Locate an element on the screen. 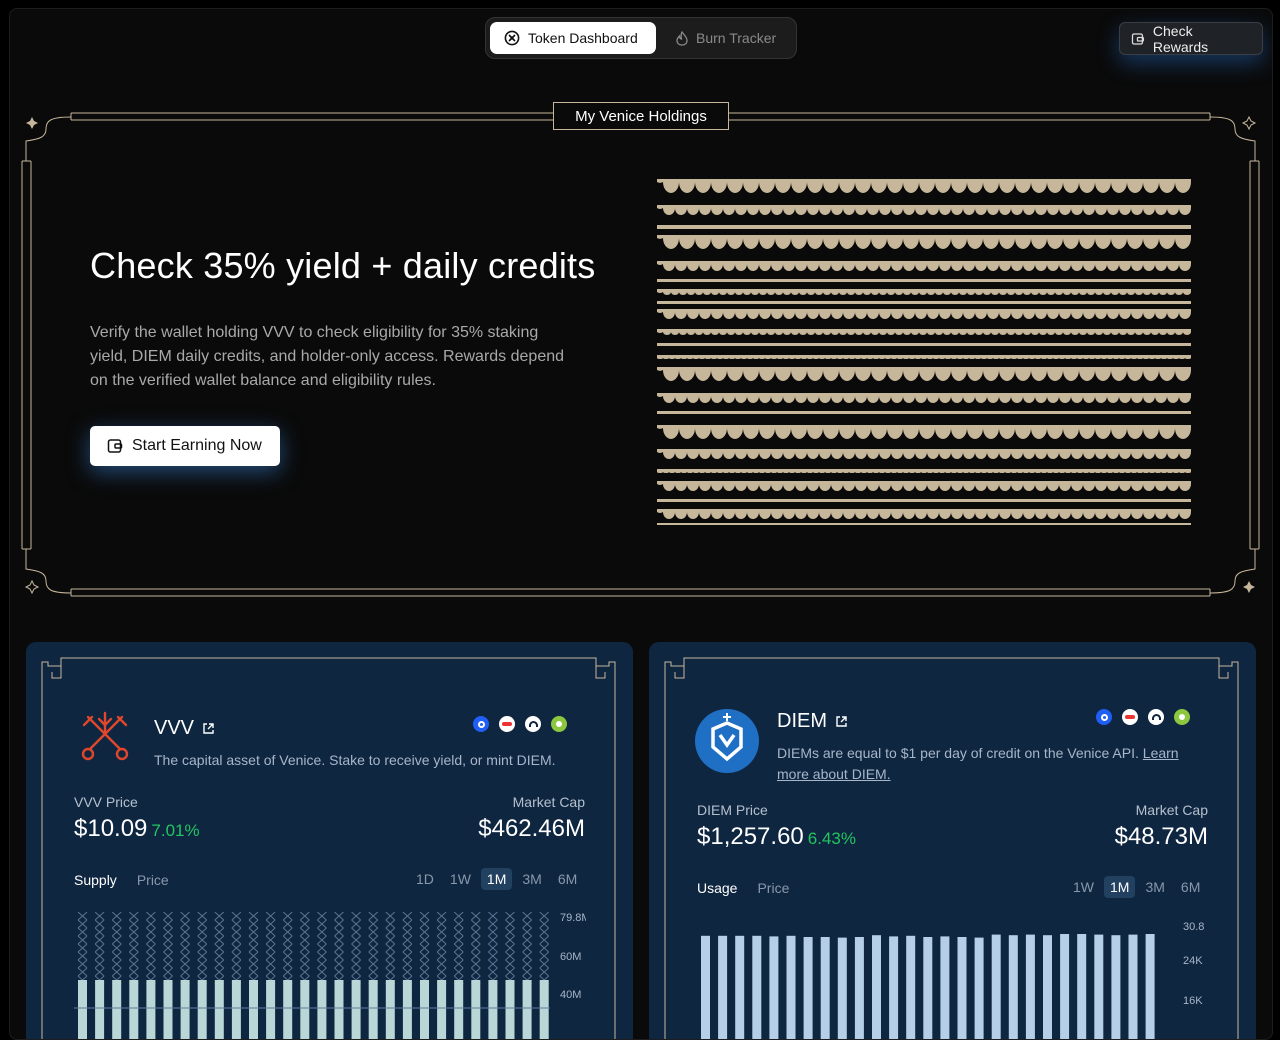  diem-name: DIEM is located at coordinates (802, 721).